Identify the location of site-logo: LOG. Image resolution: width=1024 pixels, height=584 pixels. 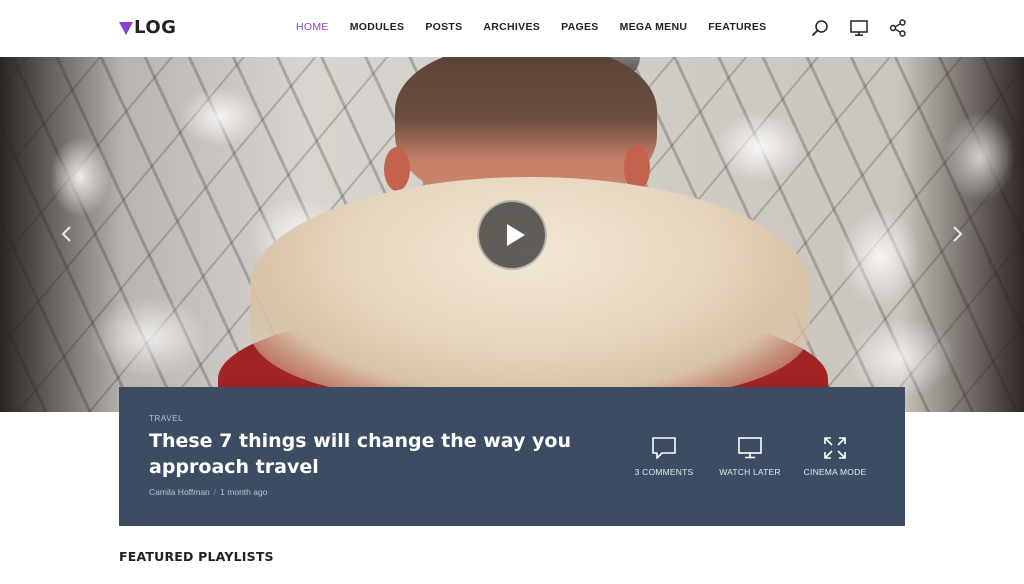
(147, 28).